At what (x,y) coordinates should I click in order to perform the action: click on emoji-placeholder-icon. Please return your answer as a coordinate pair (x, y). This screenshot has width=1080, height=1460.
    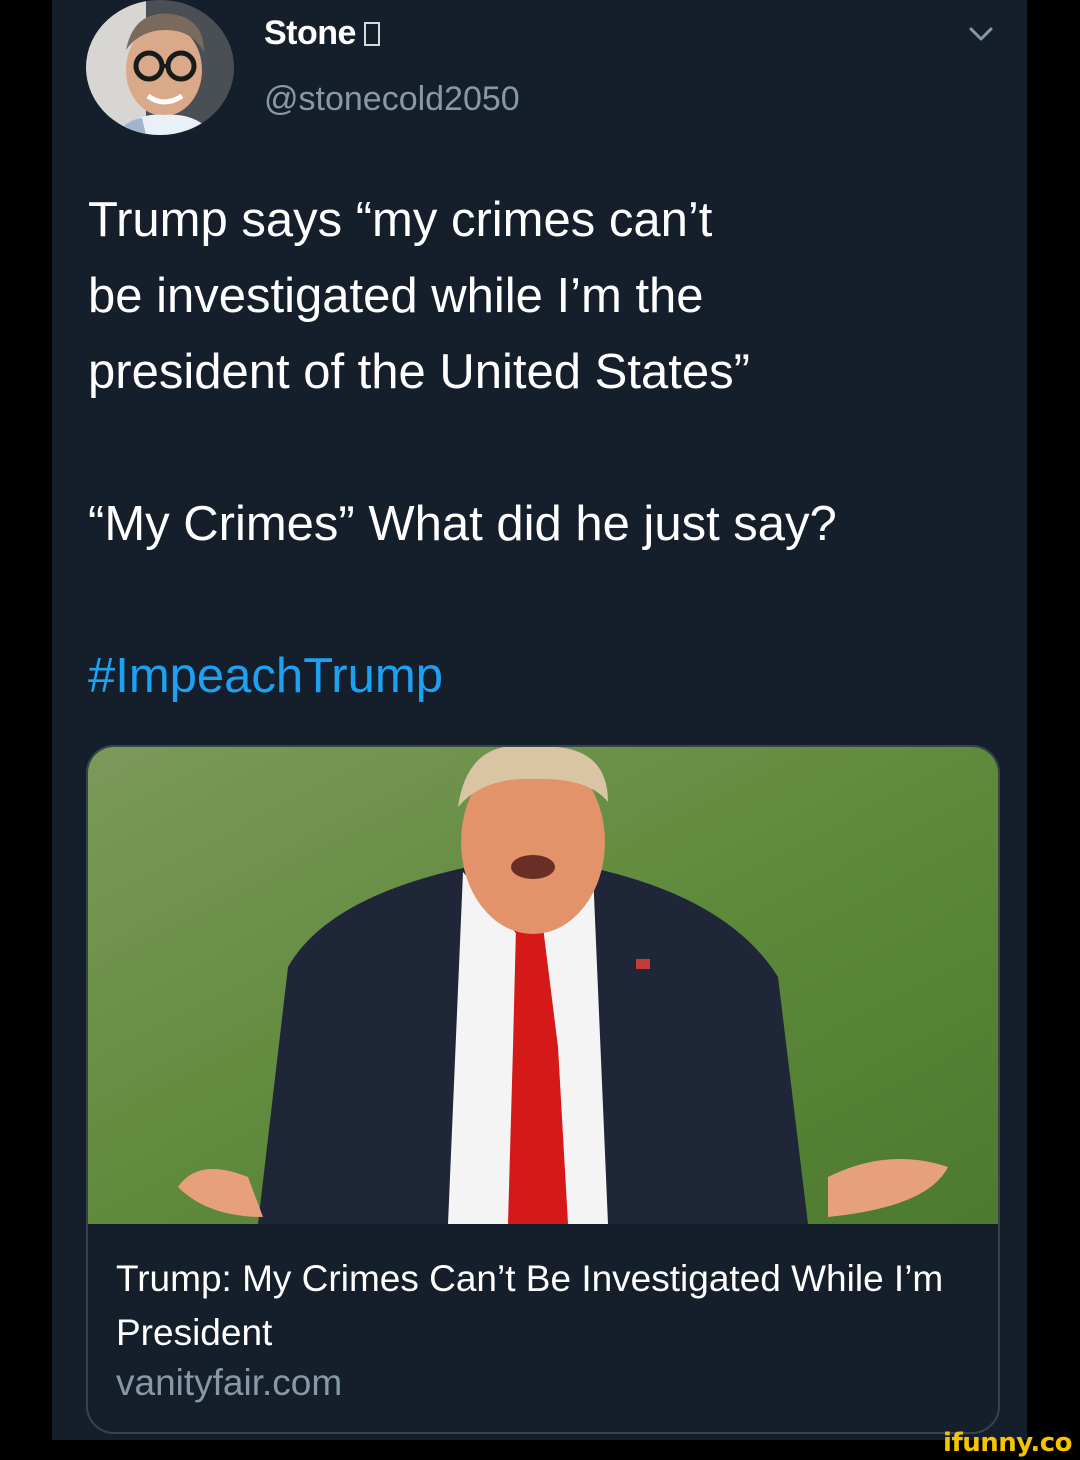
    Looking at the image, I should click on (371, 34).